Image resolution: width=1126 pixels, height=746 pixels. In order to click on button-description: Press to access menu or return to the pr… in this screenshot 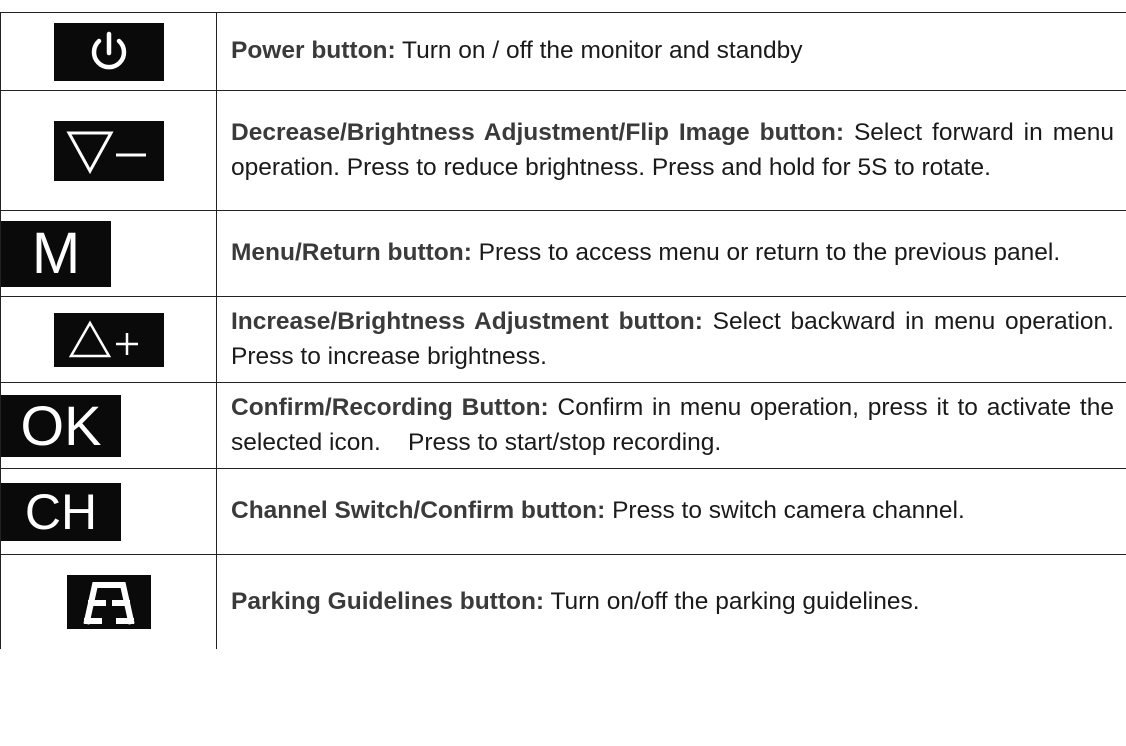, I will do `click(766, 253)`.